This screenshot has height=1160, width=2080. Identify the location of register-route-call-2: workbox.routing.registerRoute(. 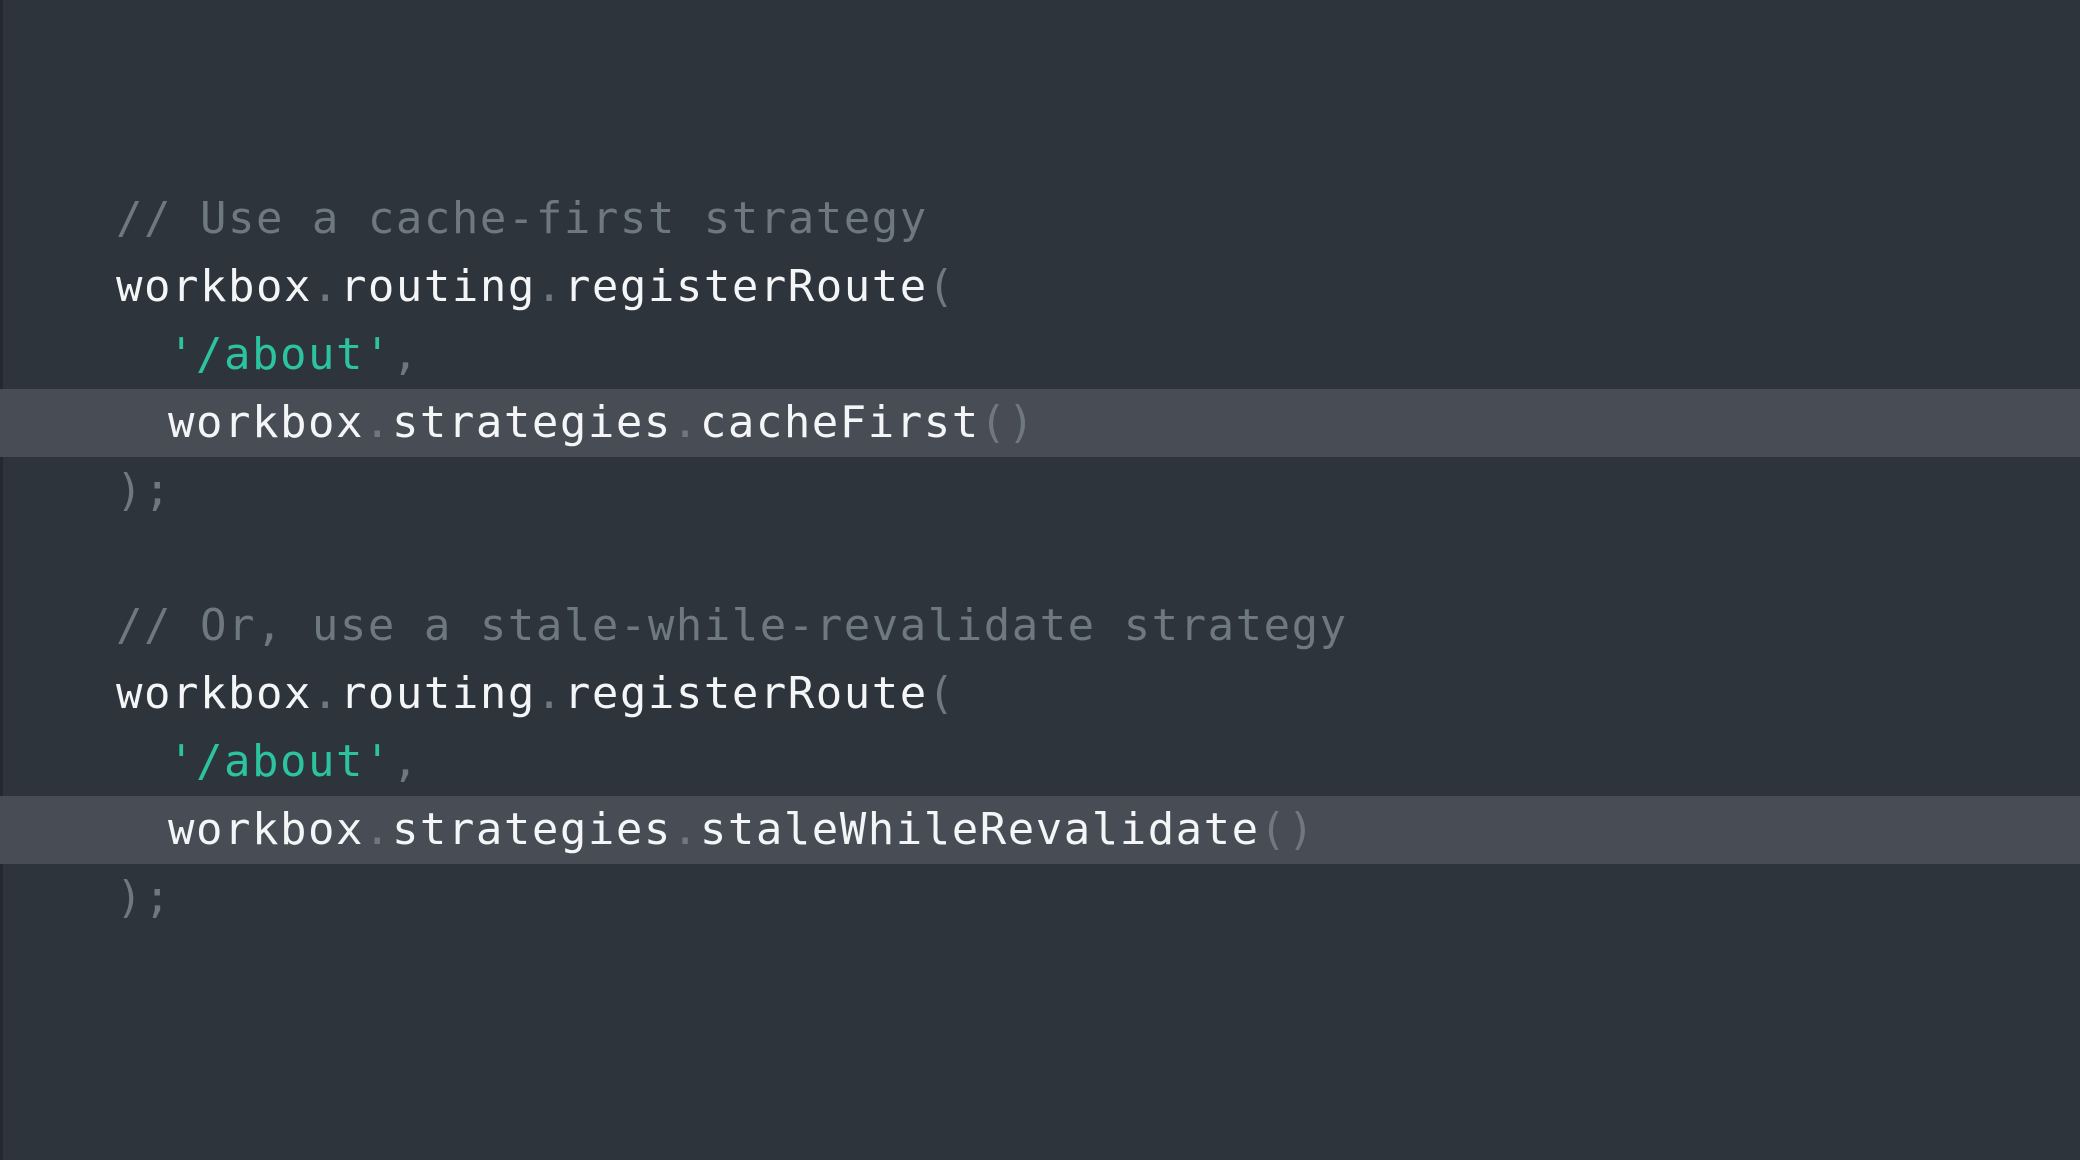
(1040, 694).